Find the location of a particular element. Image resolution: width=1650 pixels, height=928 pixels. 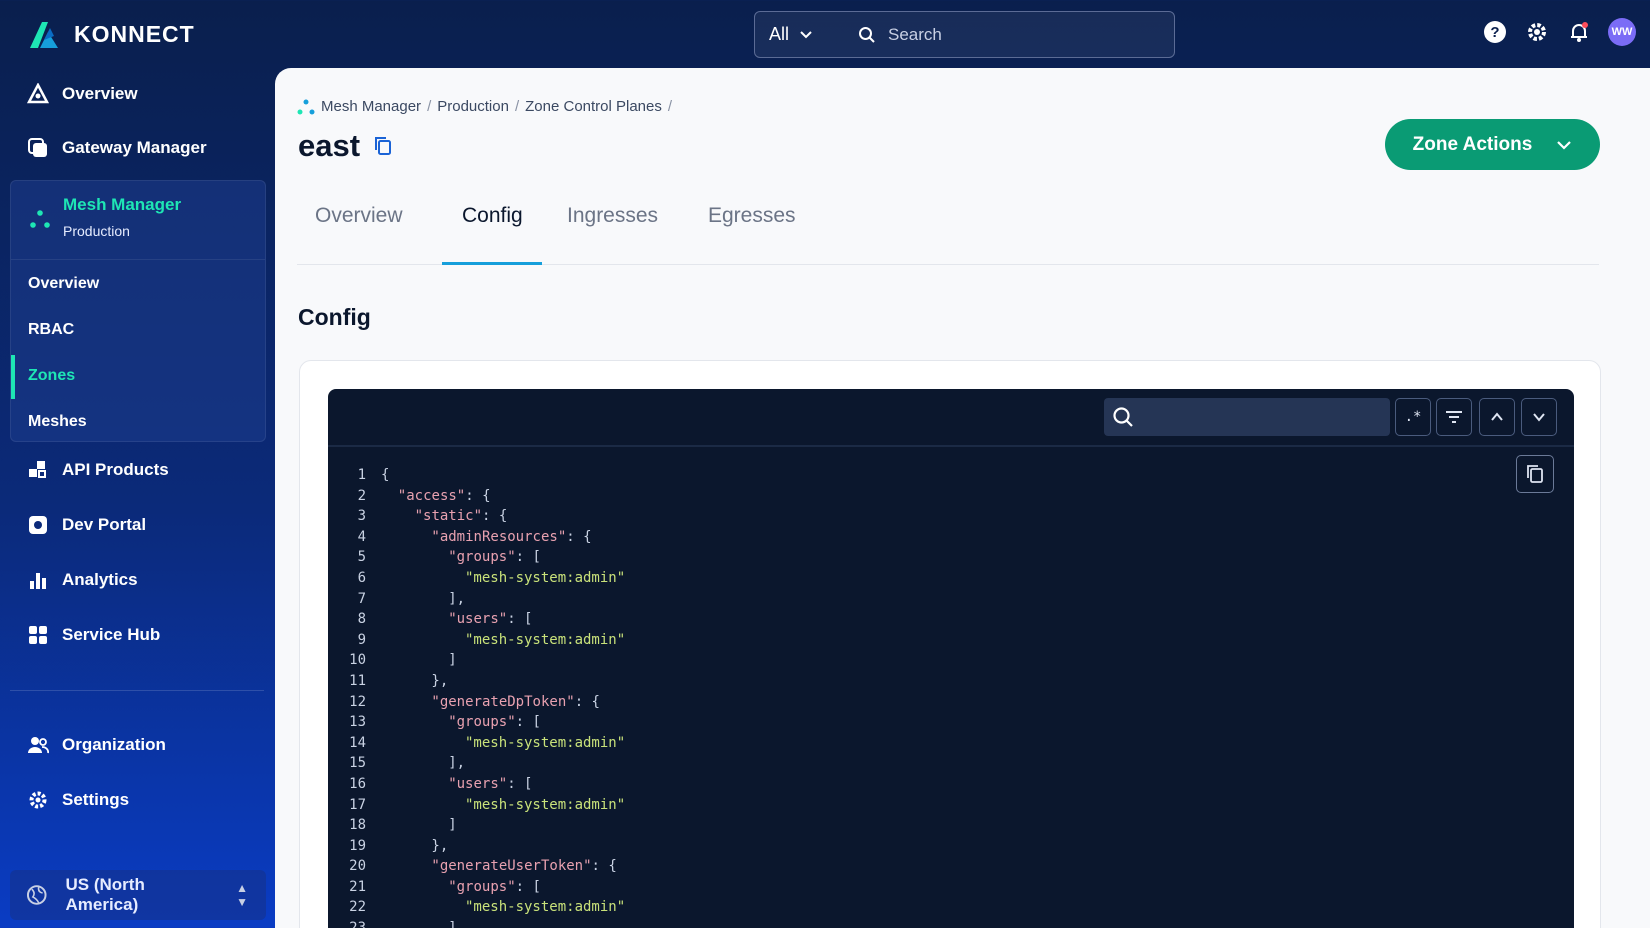

line-content: }, is located at coordinates (439, 681).